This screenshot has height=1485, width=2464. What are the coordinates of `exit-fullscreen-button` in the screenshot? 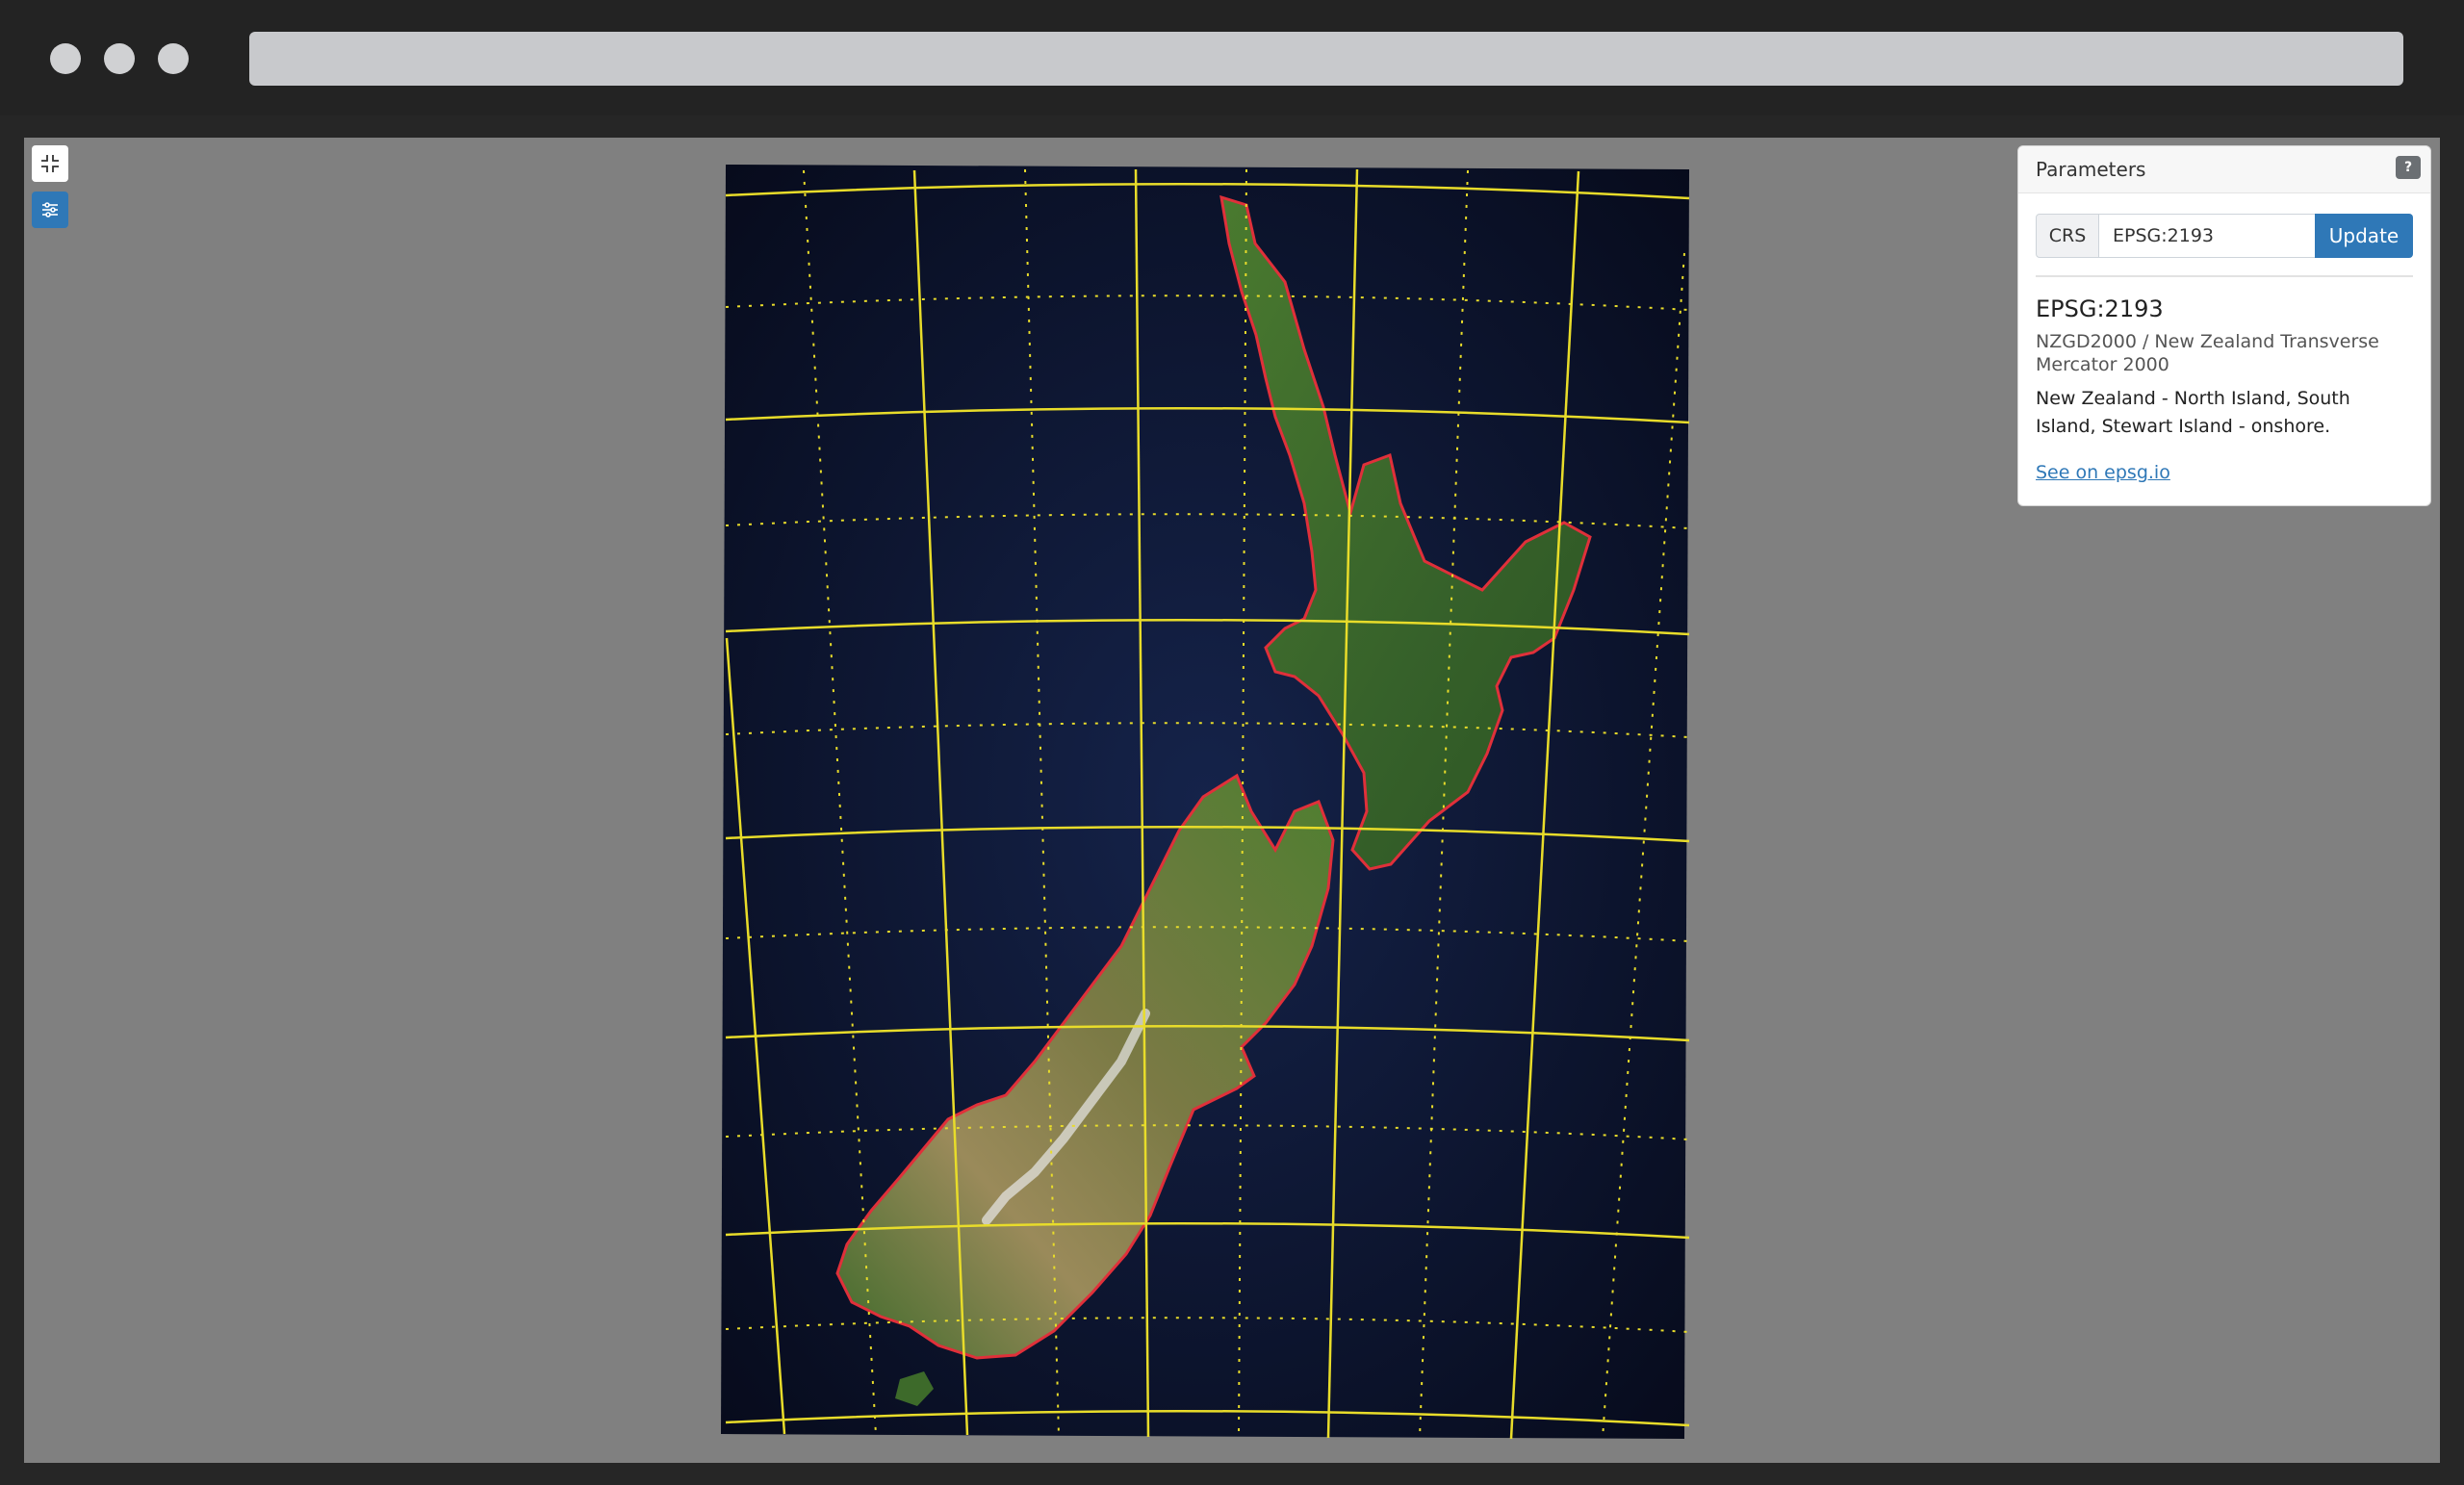 It's located at (50, 163).